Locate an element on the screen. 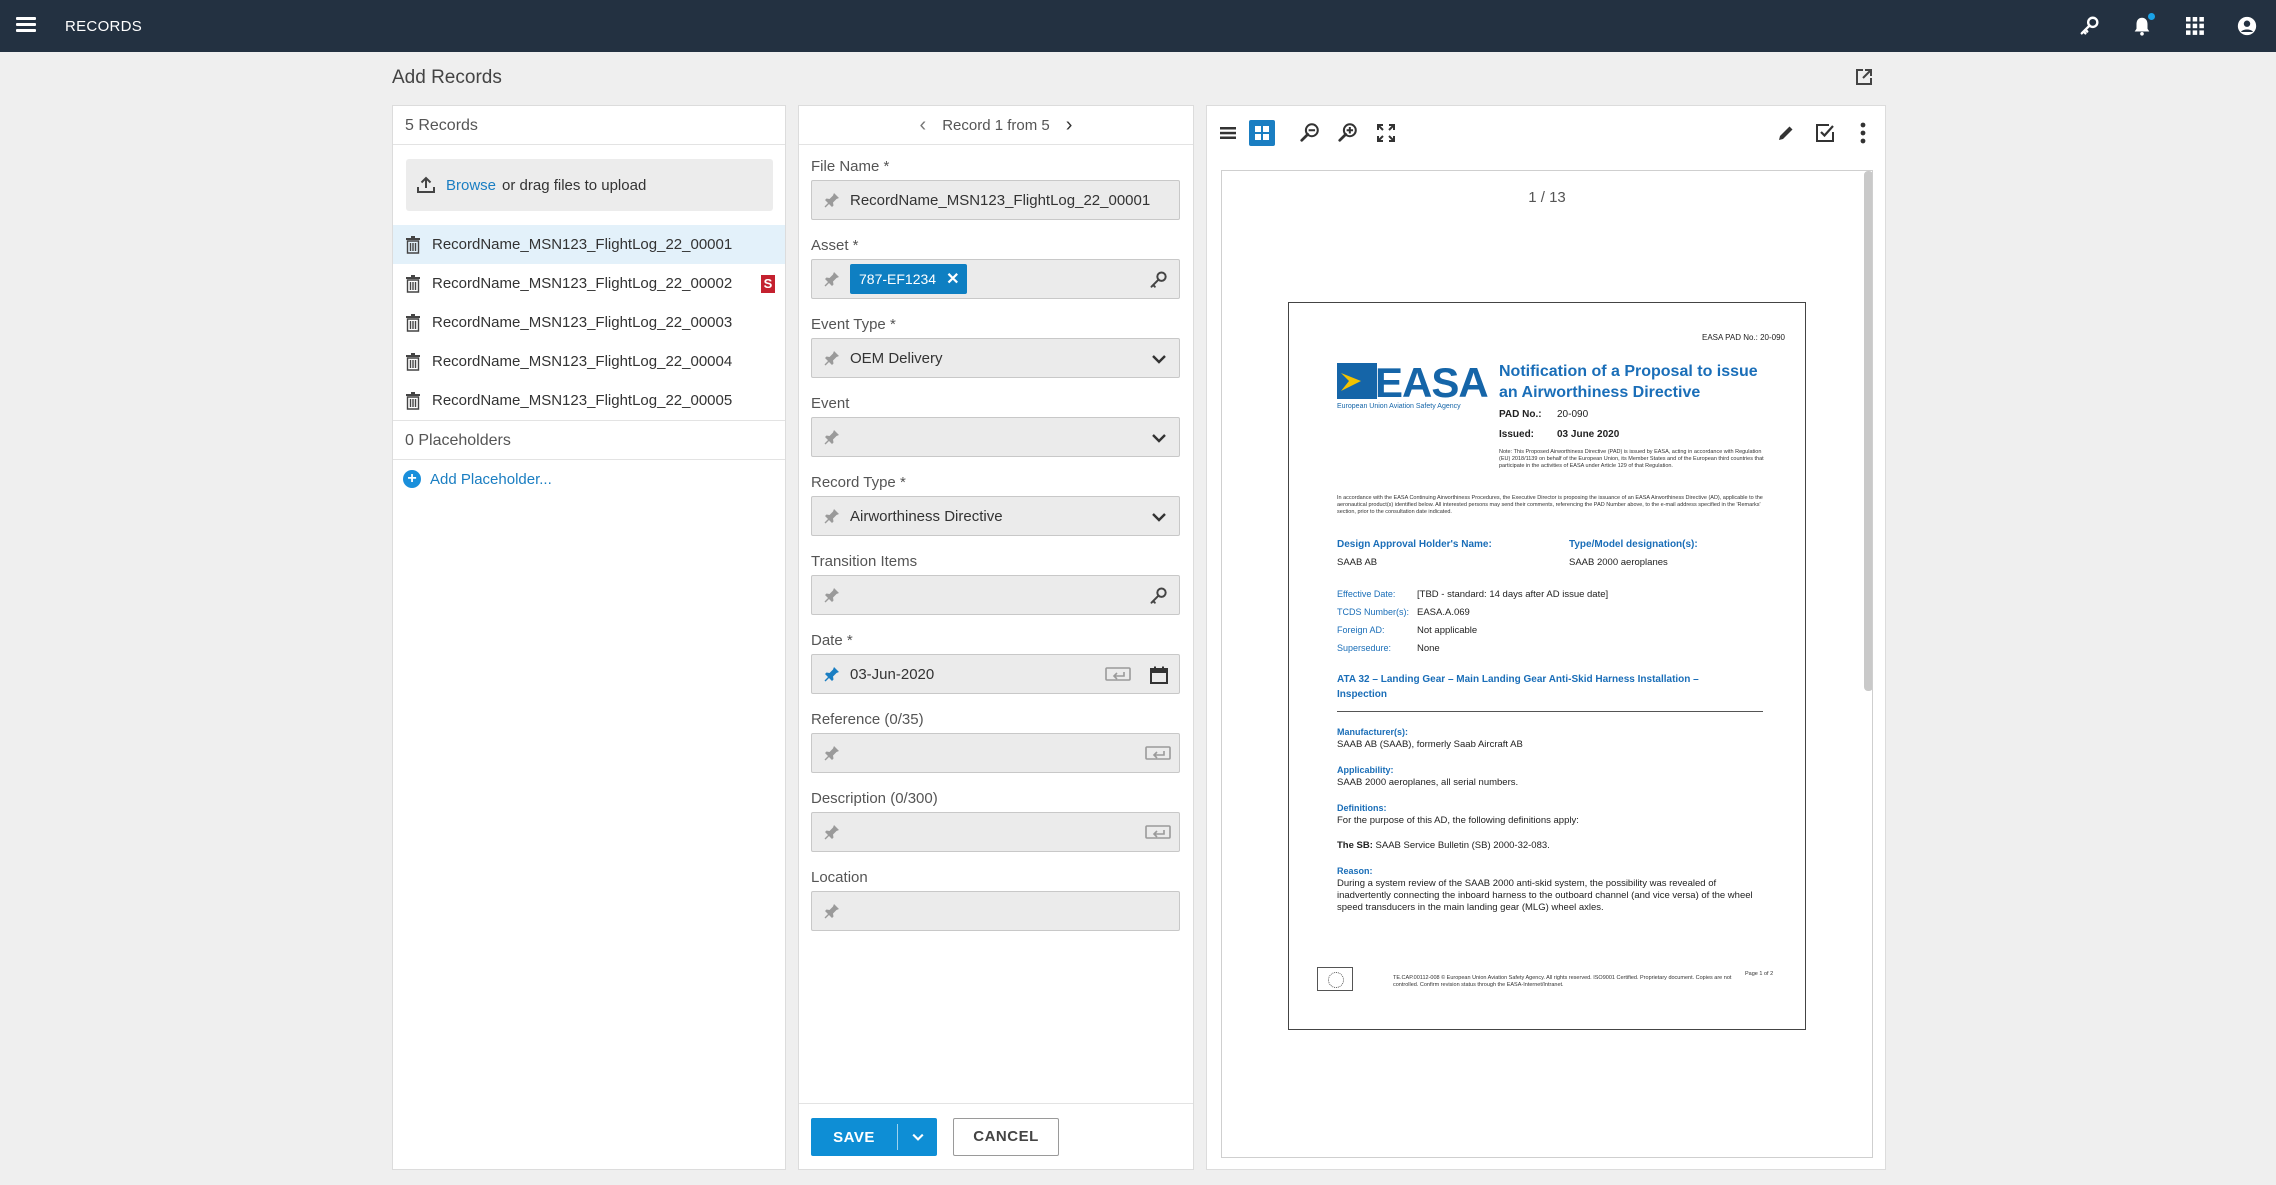 The image size is (2276, 1185). more-options-icon is located at coordinates (1863, 133).